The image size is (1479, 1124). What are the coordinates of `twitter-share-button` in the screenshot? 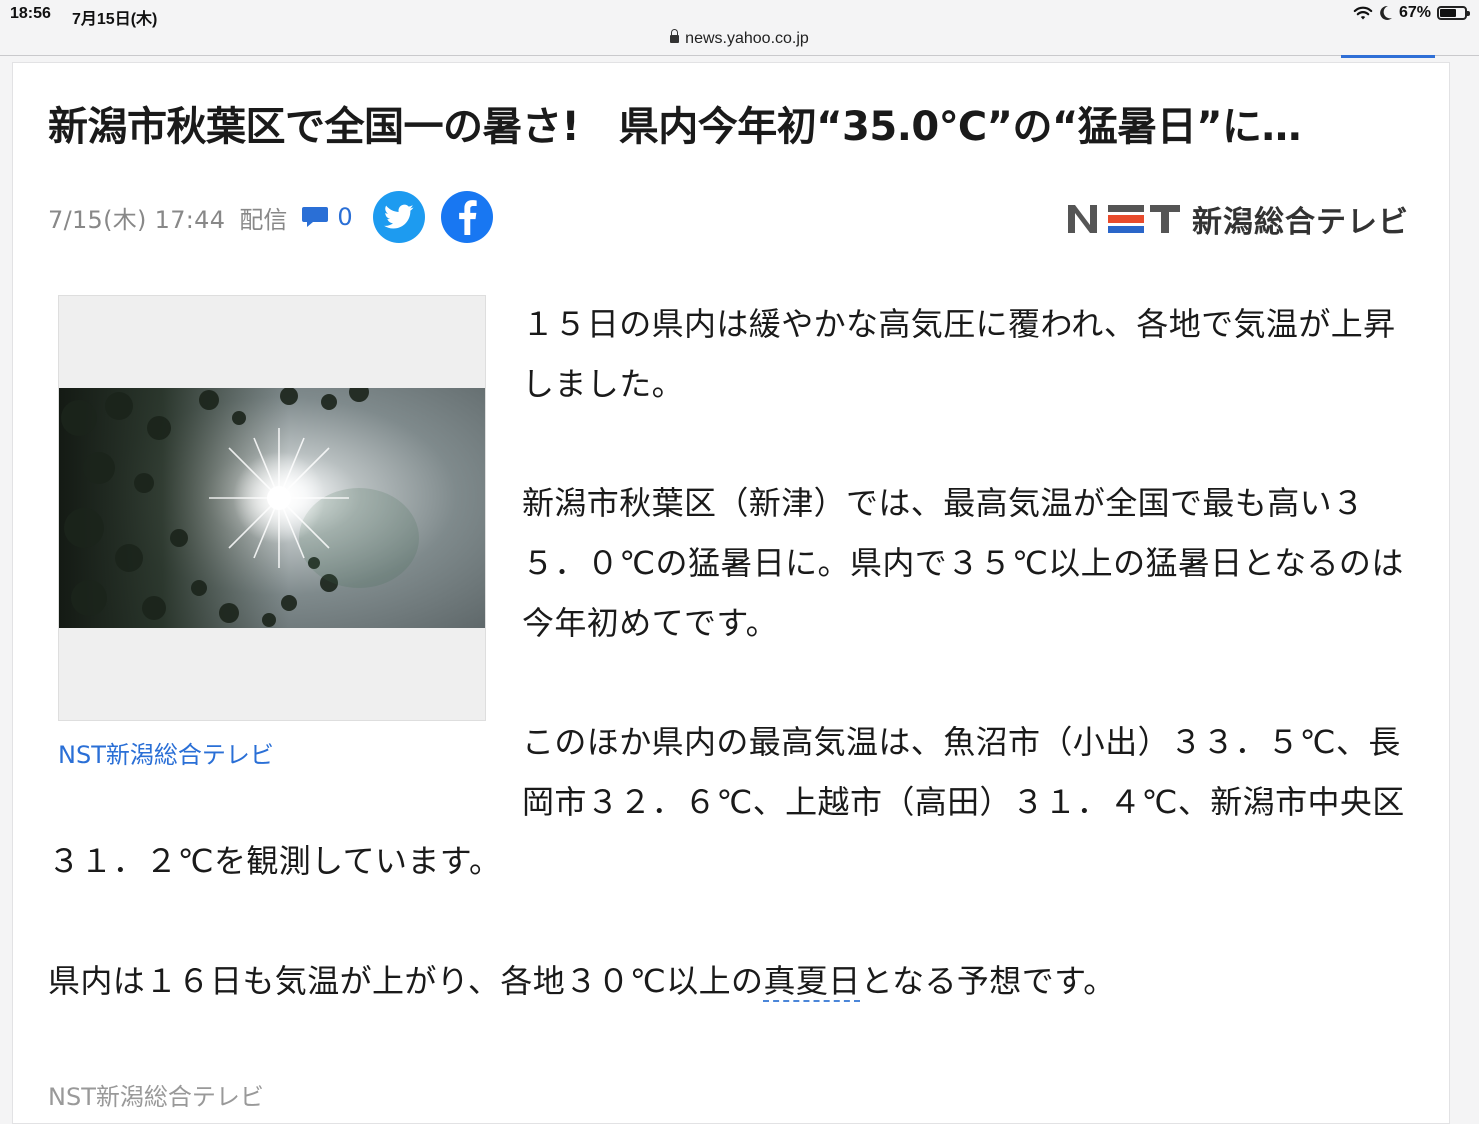 It's located at (398, 217).